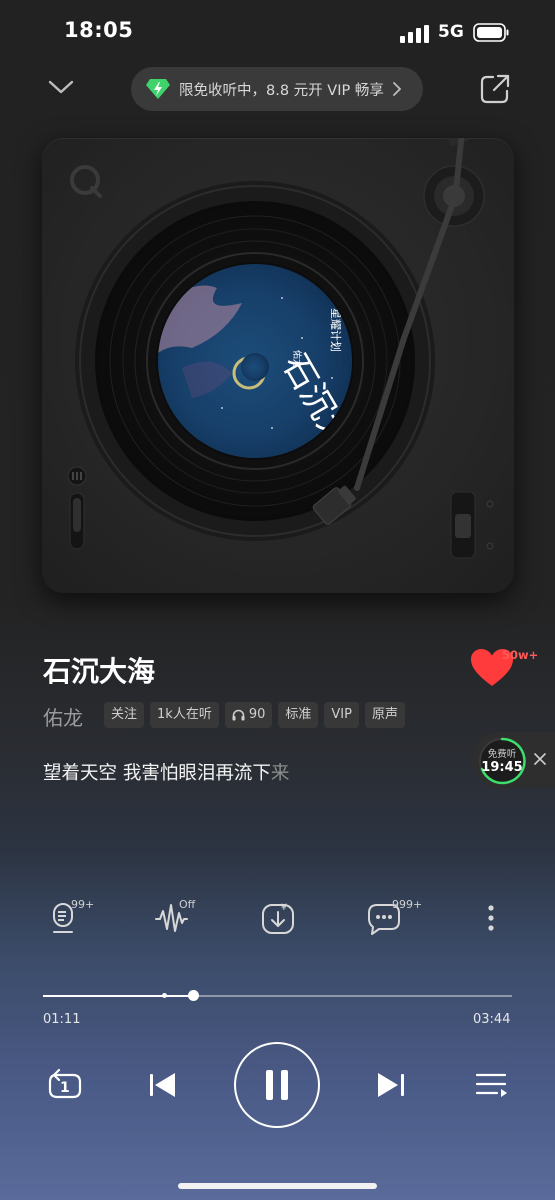  I want to click on repeat-badge: 1, so click(65, 1088).